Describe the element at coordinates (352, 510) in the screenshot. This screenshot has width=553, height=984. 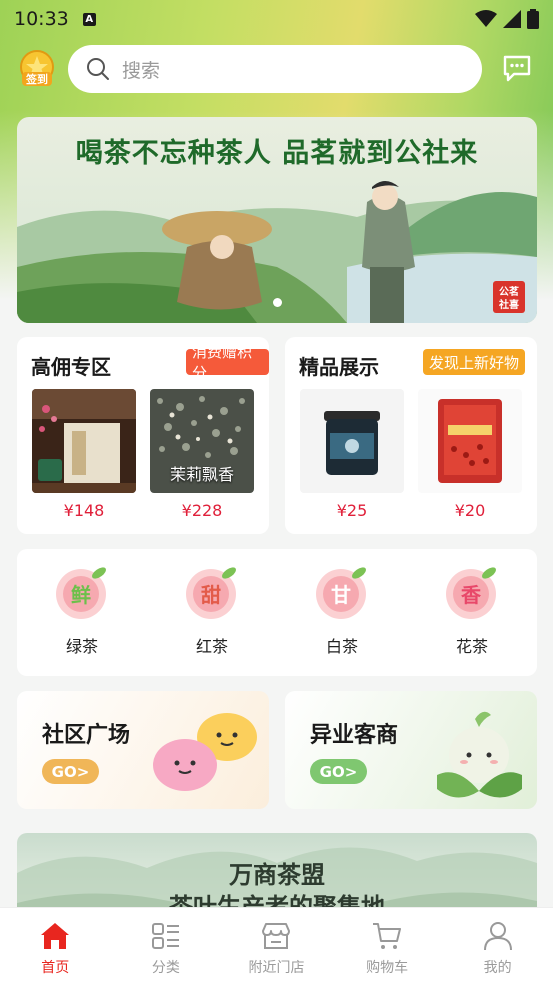
I see `product-price: ¥25` at that location.